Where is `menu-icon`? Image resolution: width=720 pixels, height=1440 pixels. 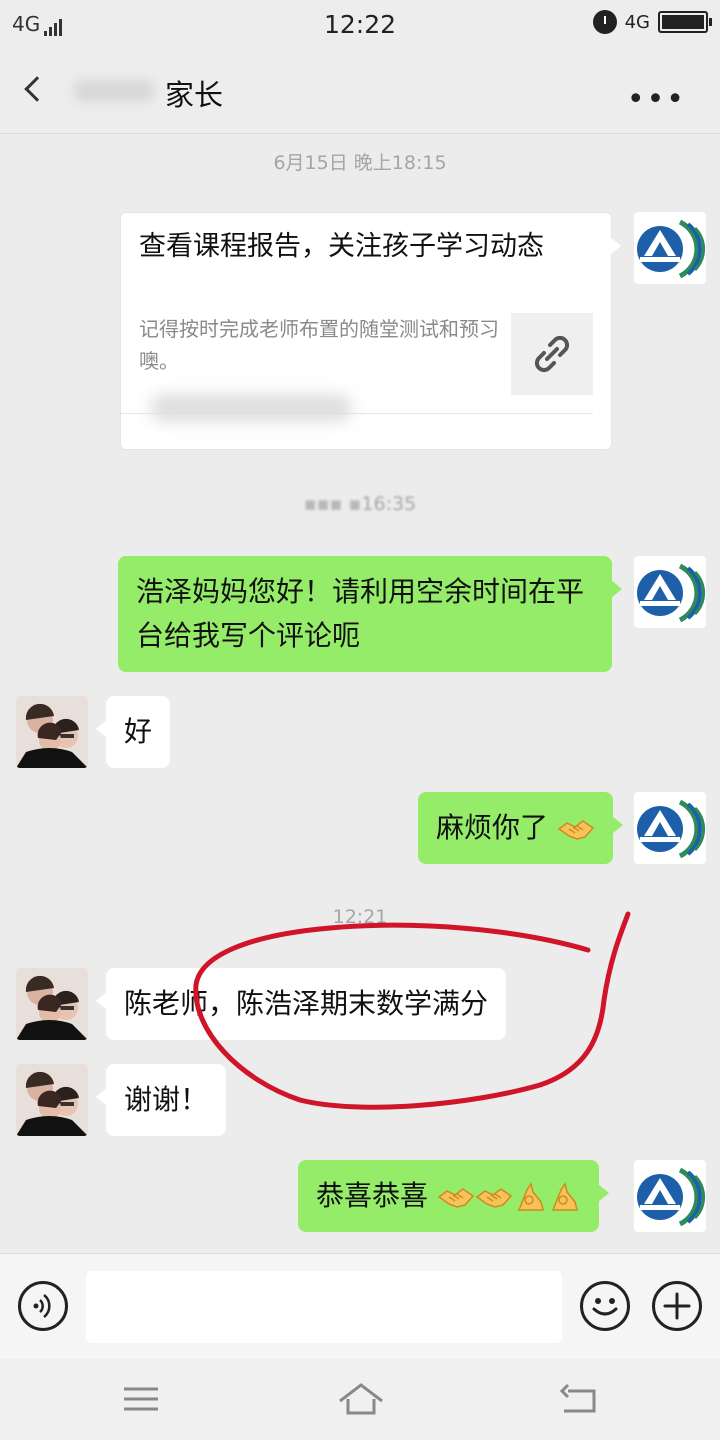
menu-icon is located at coordinates (141, 1399).